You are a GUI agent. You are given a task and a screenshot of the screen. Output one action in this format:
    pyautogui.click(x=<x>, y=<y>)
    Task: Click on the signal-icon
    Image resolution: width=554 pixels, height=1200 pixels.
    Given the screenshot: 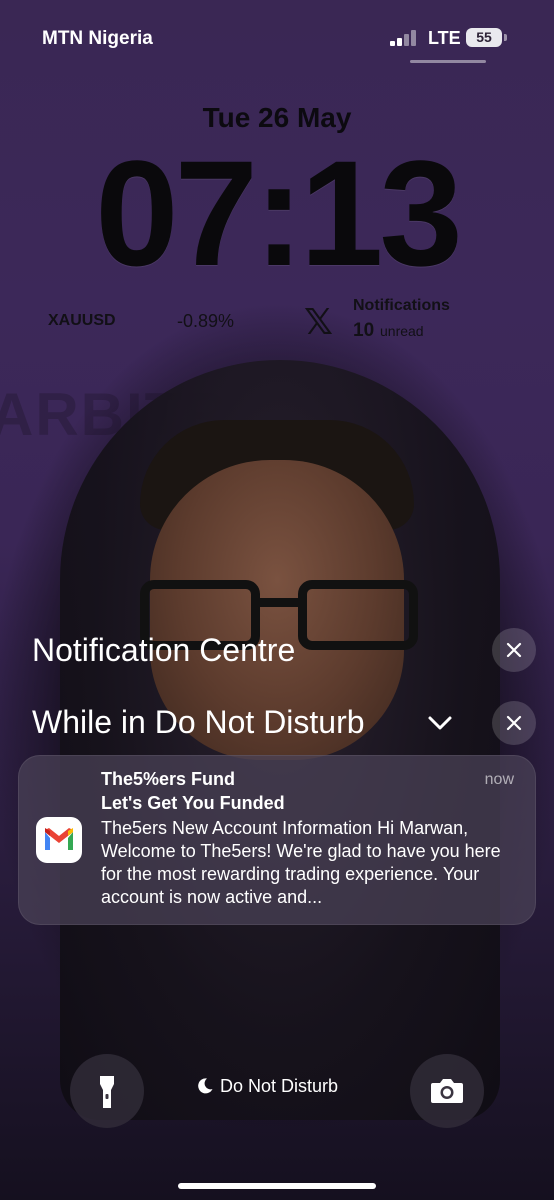 What is the action you would take?
    pyautogui.click(x=405, y=38)
    